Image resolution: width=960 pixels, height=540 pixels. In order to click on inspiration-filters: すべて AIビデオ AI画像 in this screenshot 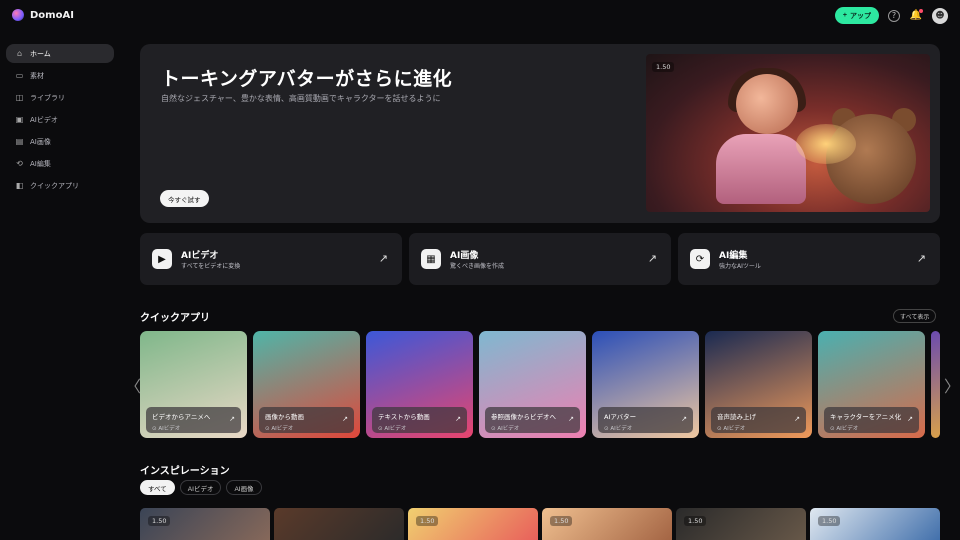, I will do `click(201, 487)`.